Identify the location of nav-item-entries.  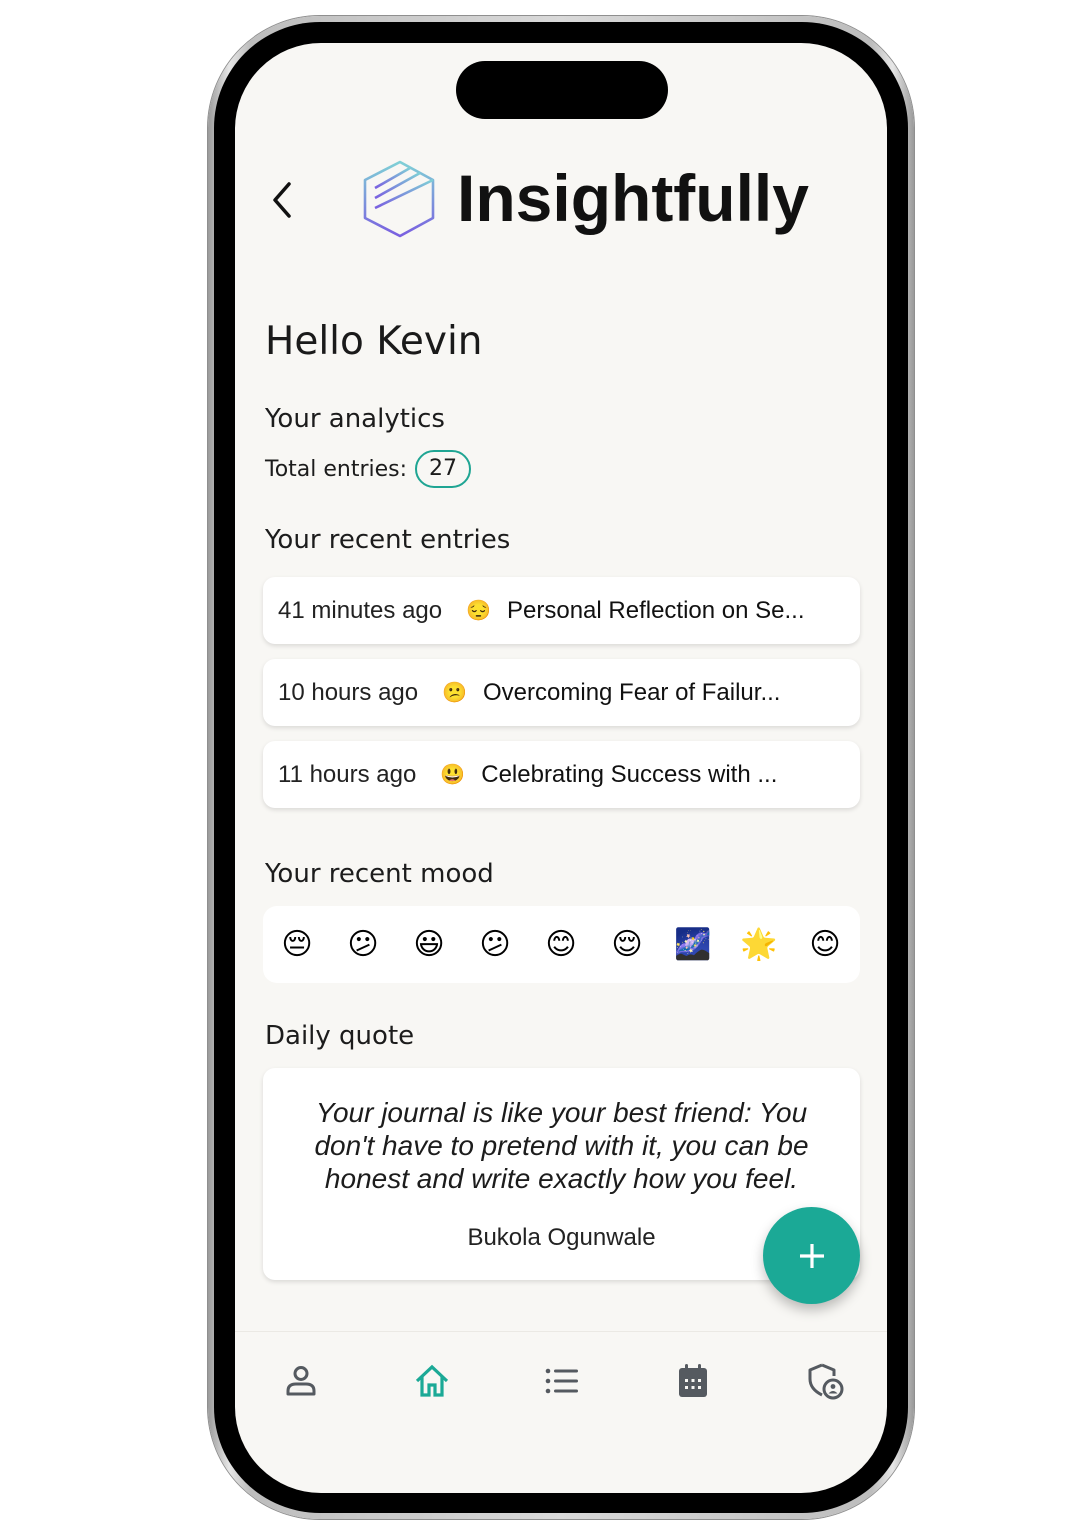
(562, 1381).